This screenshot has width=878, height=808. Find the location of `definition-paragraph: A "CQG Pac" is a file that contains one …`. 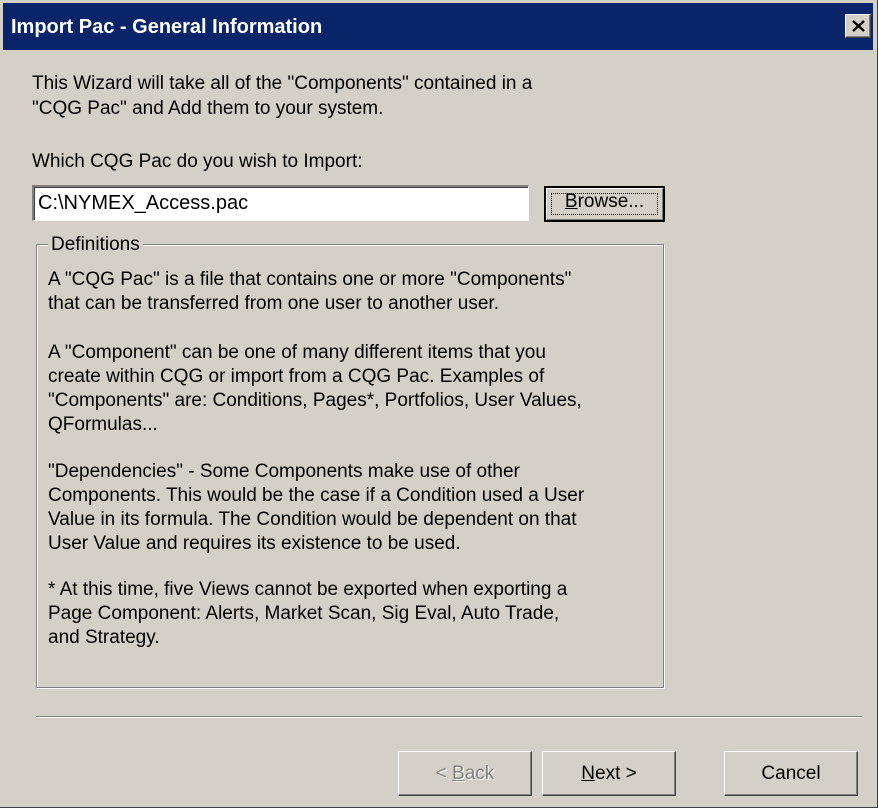

definition-paragraph: A "CQG Pac" is a file that contains one … is located at coordinates (309, 292).